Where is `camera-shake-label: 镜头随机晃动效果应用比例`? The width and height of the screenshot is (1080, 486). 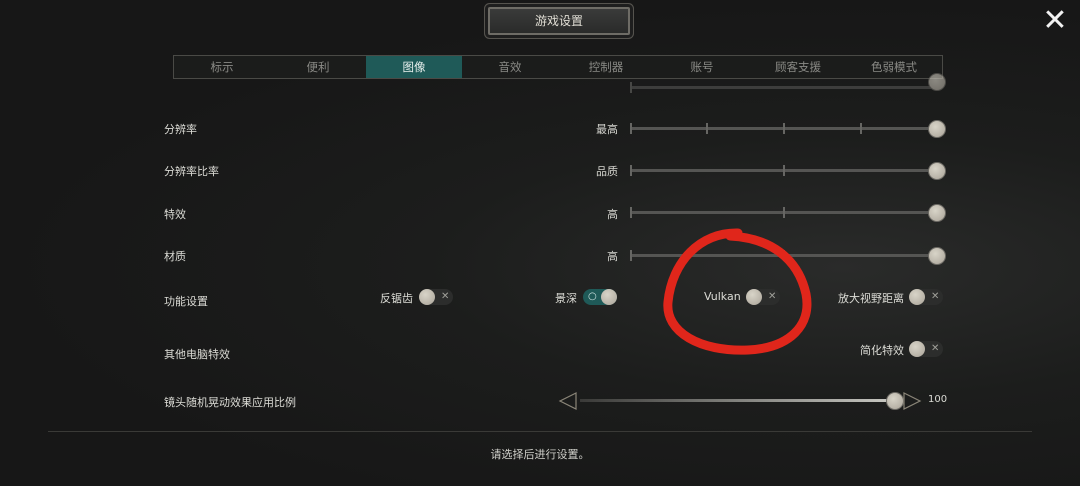 camera-shake-label: 镜头随机晃动效果应用比例 is located at coordinates (230, 402).